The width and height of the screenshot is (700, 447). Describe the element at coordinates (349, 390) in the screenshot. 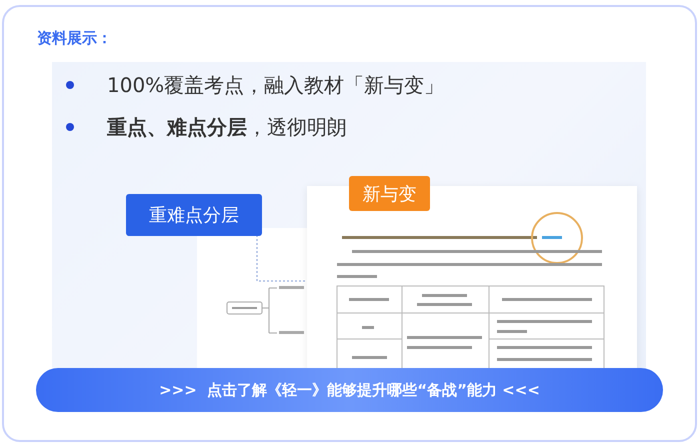

I see `cta-button: >>> 点击了解《轻一》能够提升哪些“备战”能力 <<<` at that location.